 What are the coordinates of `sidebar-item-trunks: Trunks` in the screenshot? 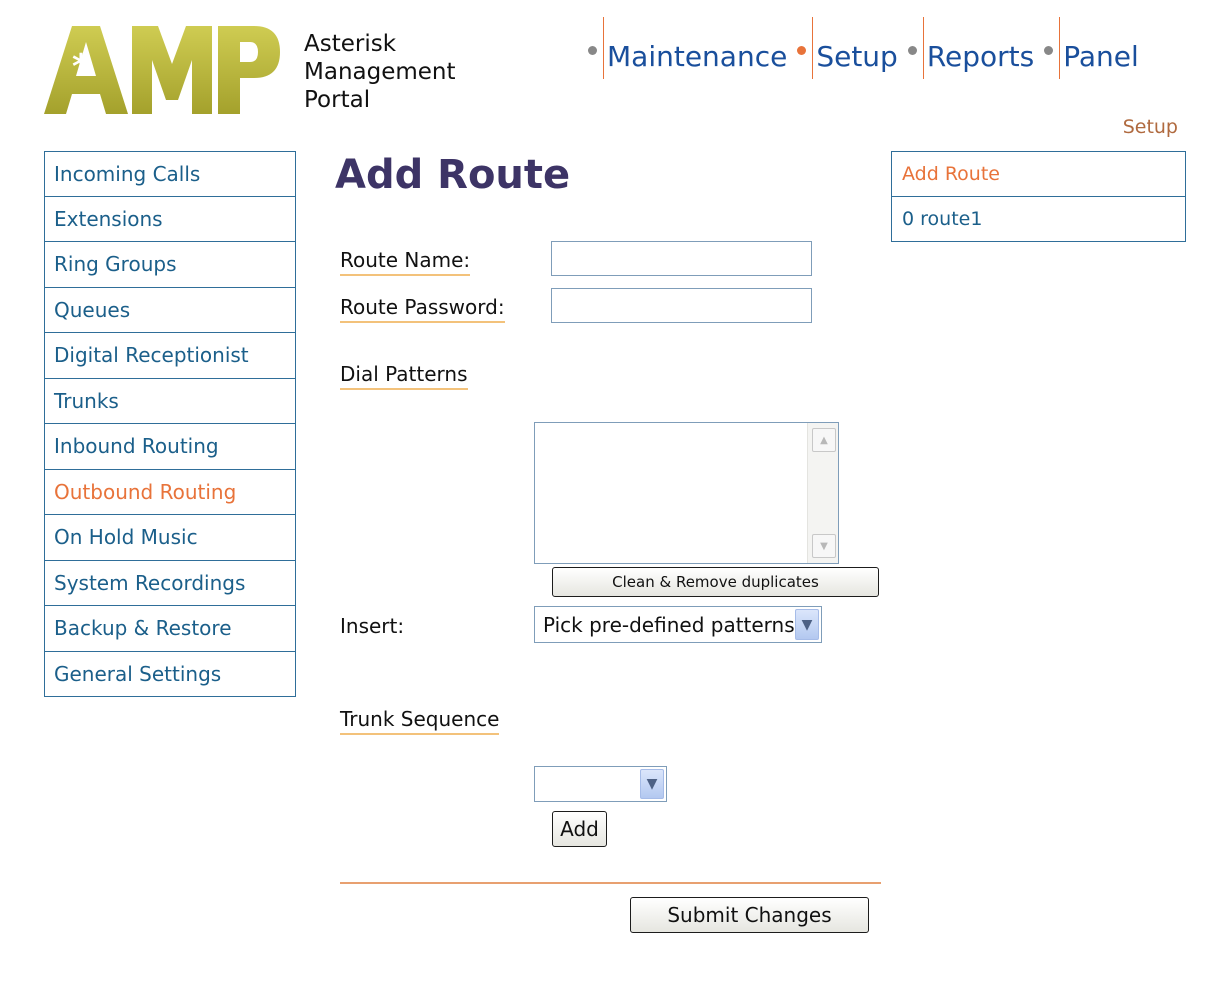 It's located at (170, 401).